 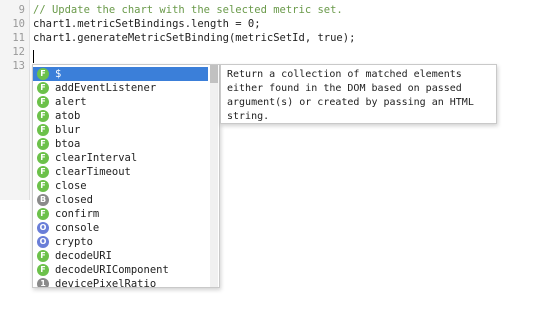 I want to click on autocomplete-item: Fclose, so click(x=120, y=186).